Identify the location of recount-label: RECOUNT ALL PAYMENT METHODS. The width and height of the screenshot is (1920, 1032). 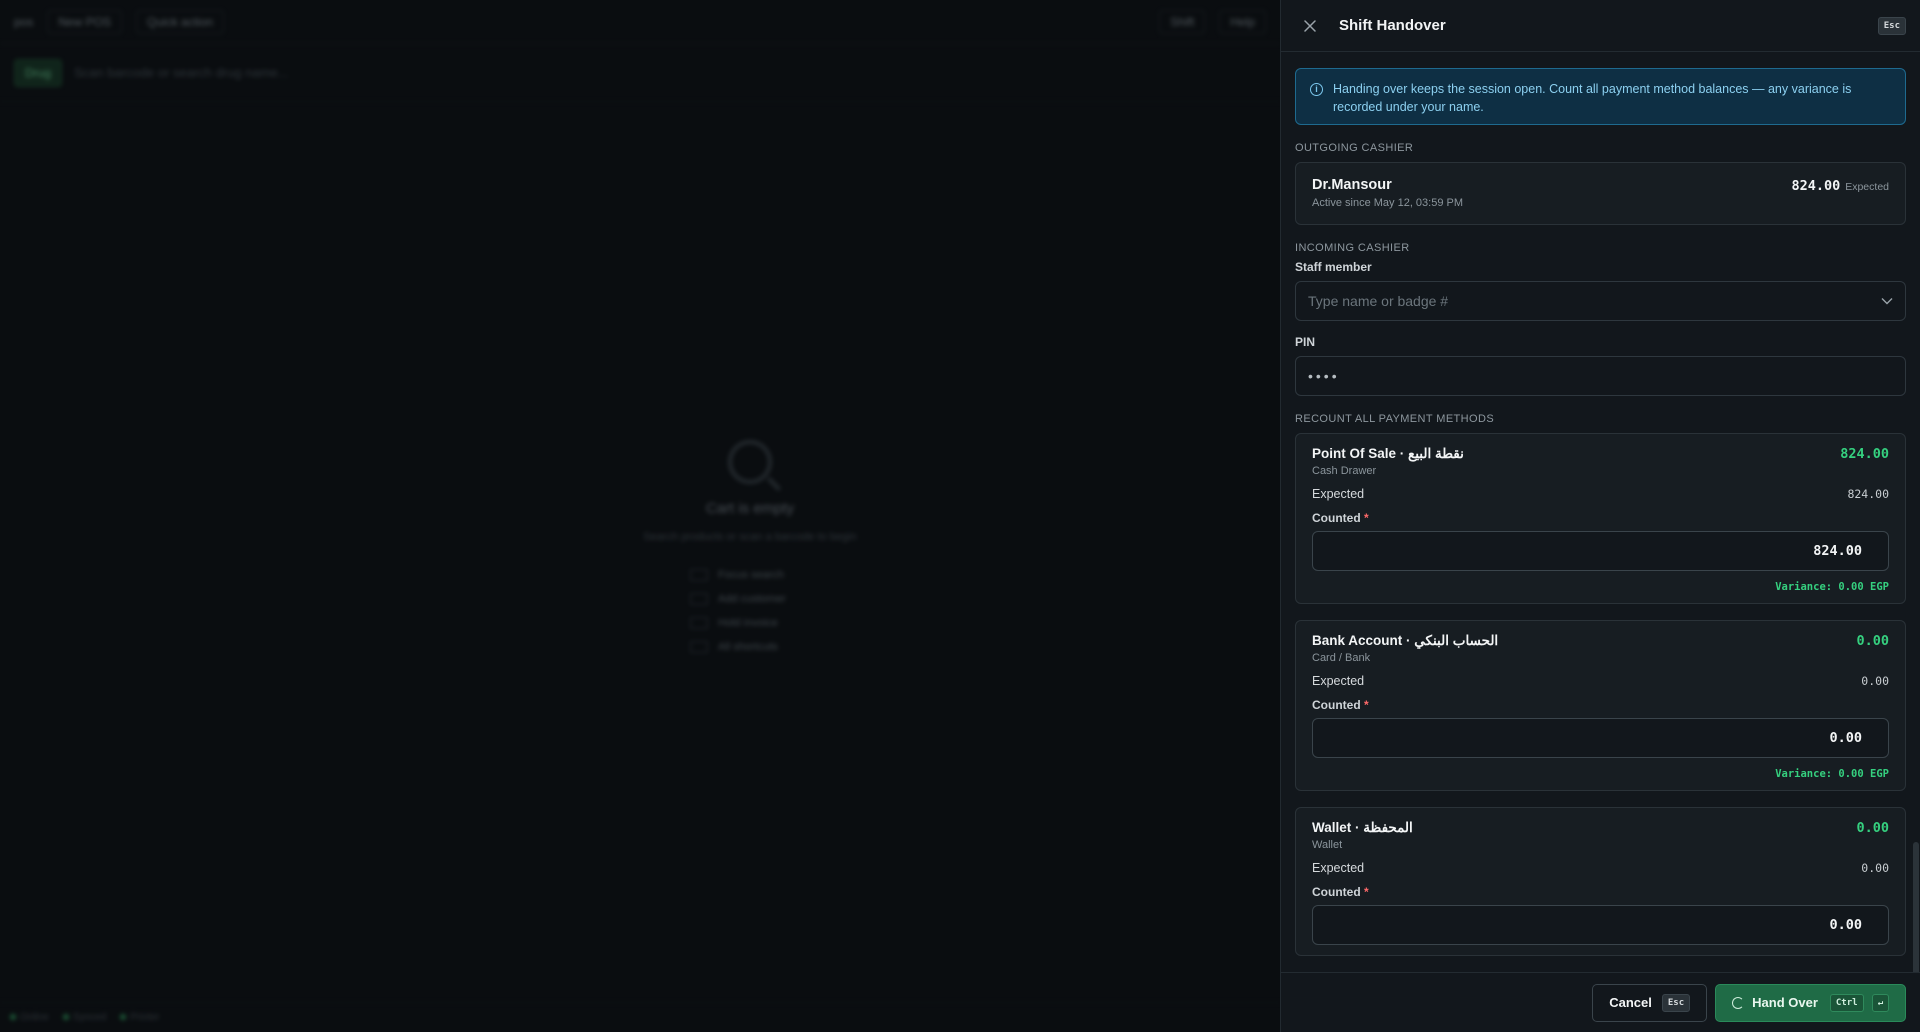
(1395, 419).